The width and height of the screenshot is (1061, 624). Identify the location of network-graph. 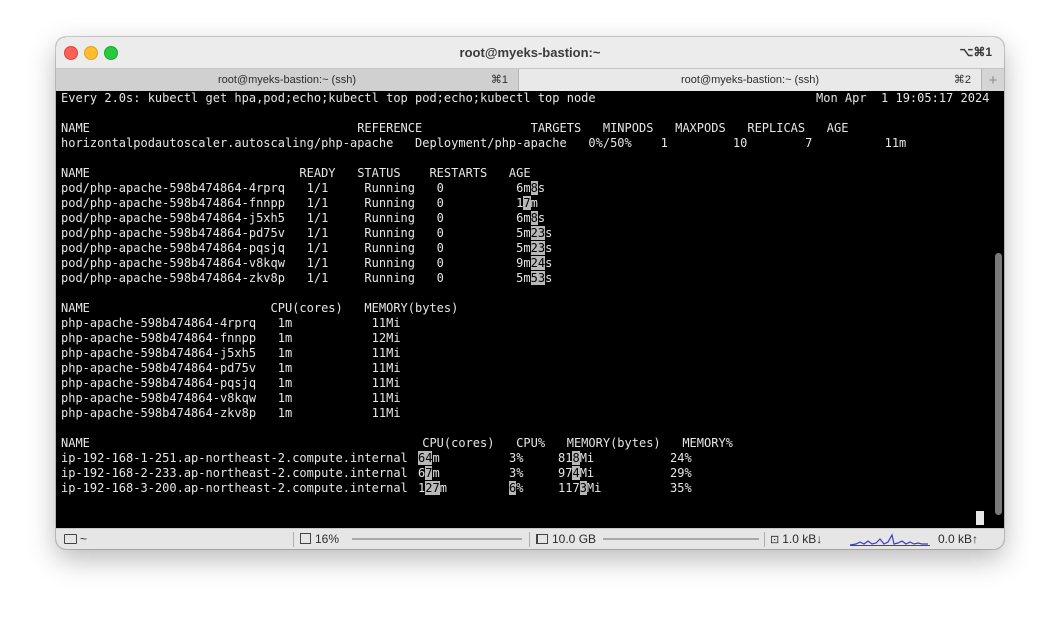
(890, 539).